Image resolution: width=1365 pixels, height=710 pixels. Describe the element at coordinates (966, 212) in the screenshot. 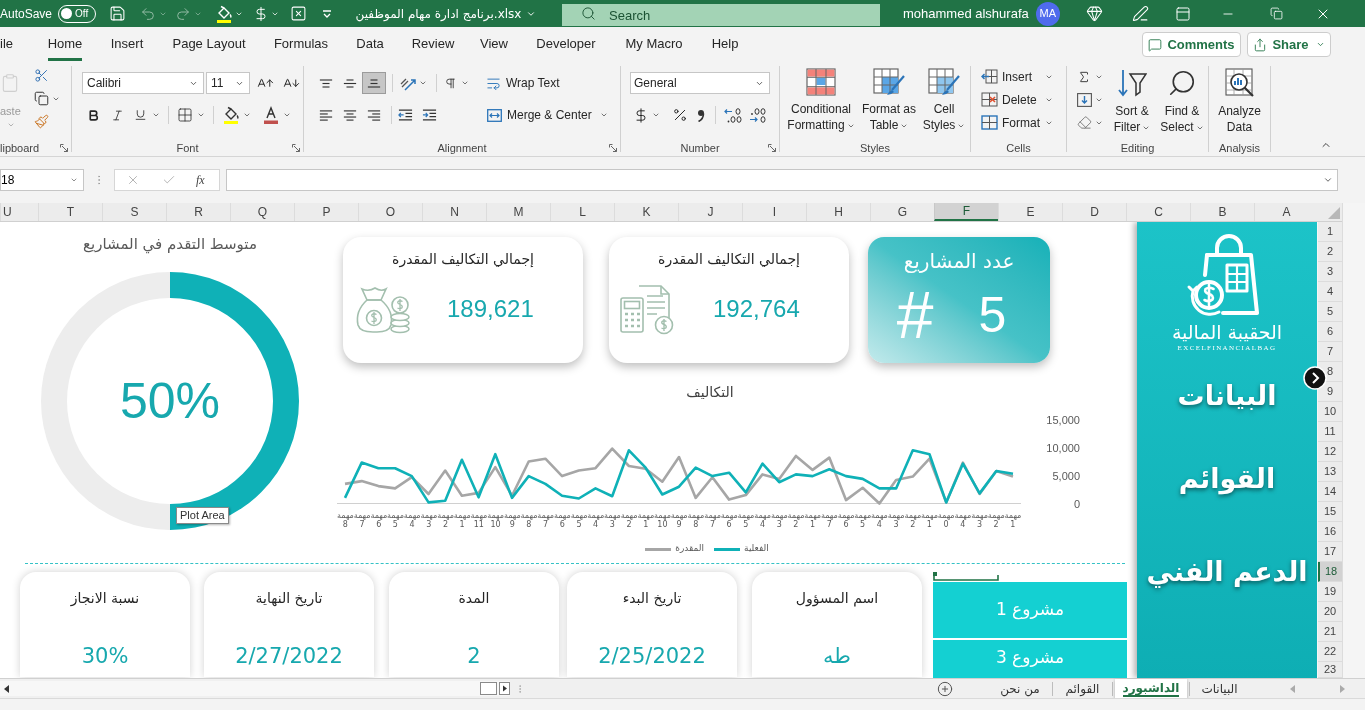

I see `column-header: F` at that location.